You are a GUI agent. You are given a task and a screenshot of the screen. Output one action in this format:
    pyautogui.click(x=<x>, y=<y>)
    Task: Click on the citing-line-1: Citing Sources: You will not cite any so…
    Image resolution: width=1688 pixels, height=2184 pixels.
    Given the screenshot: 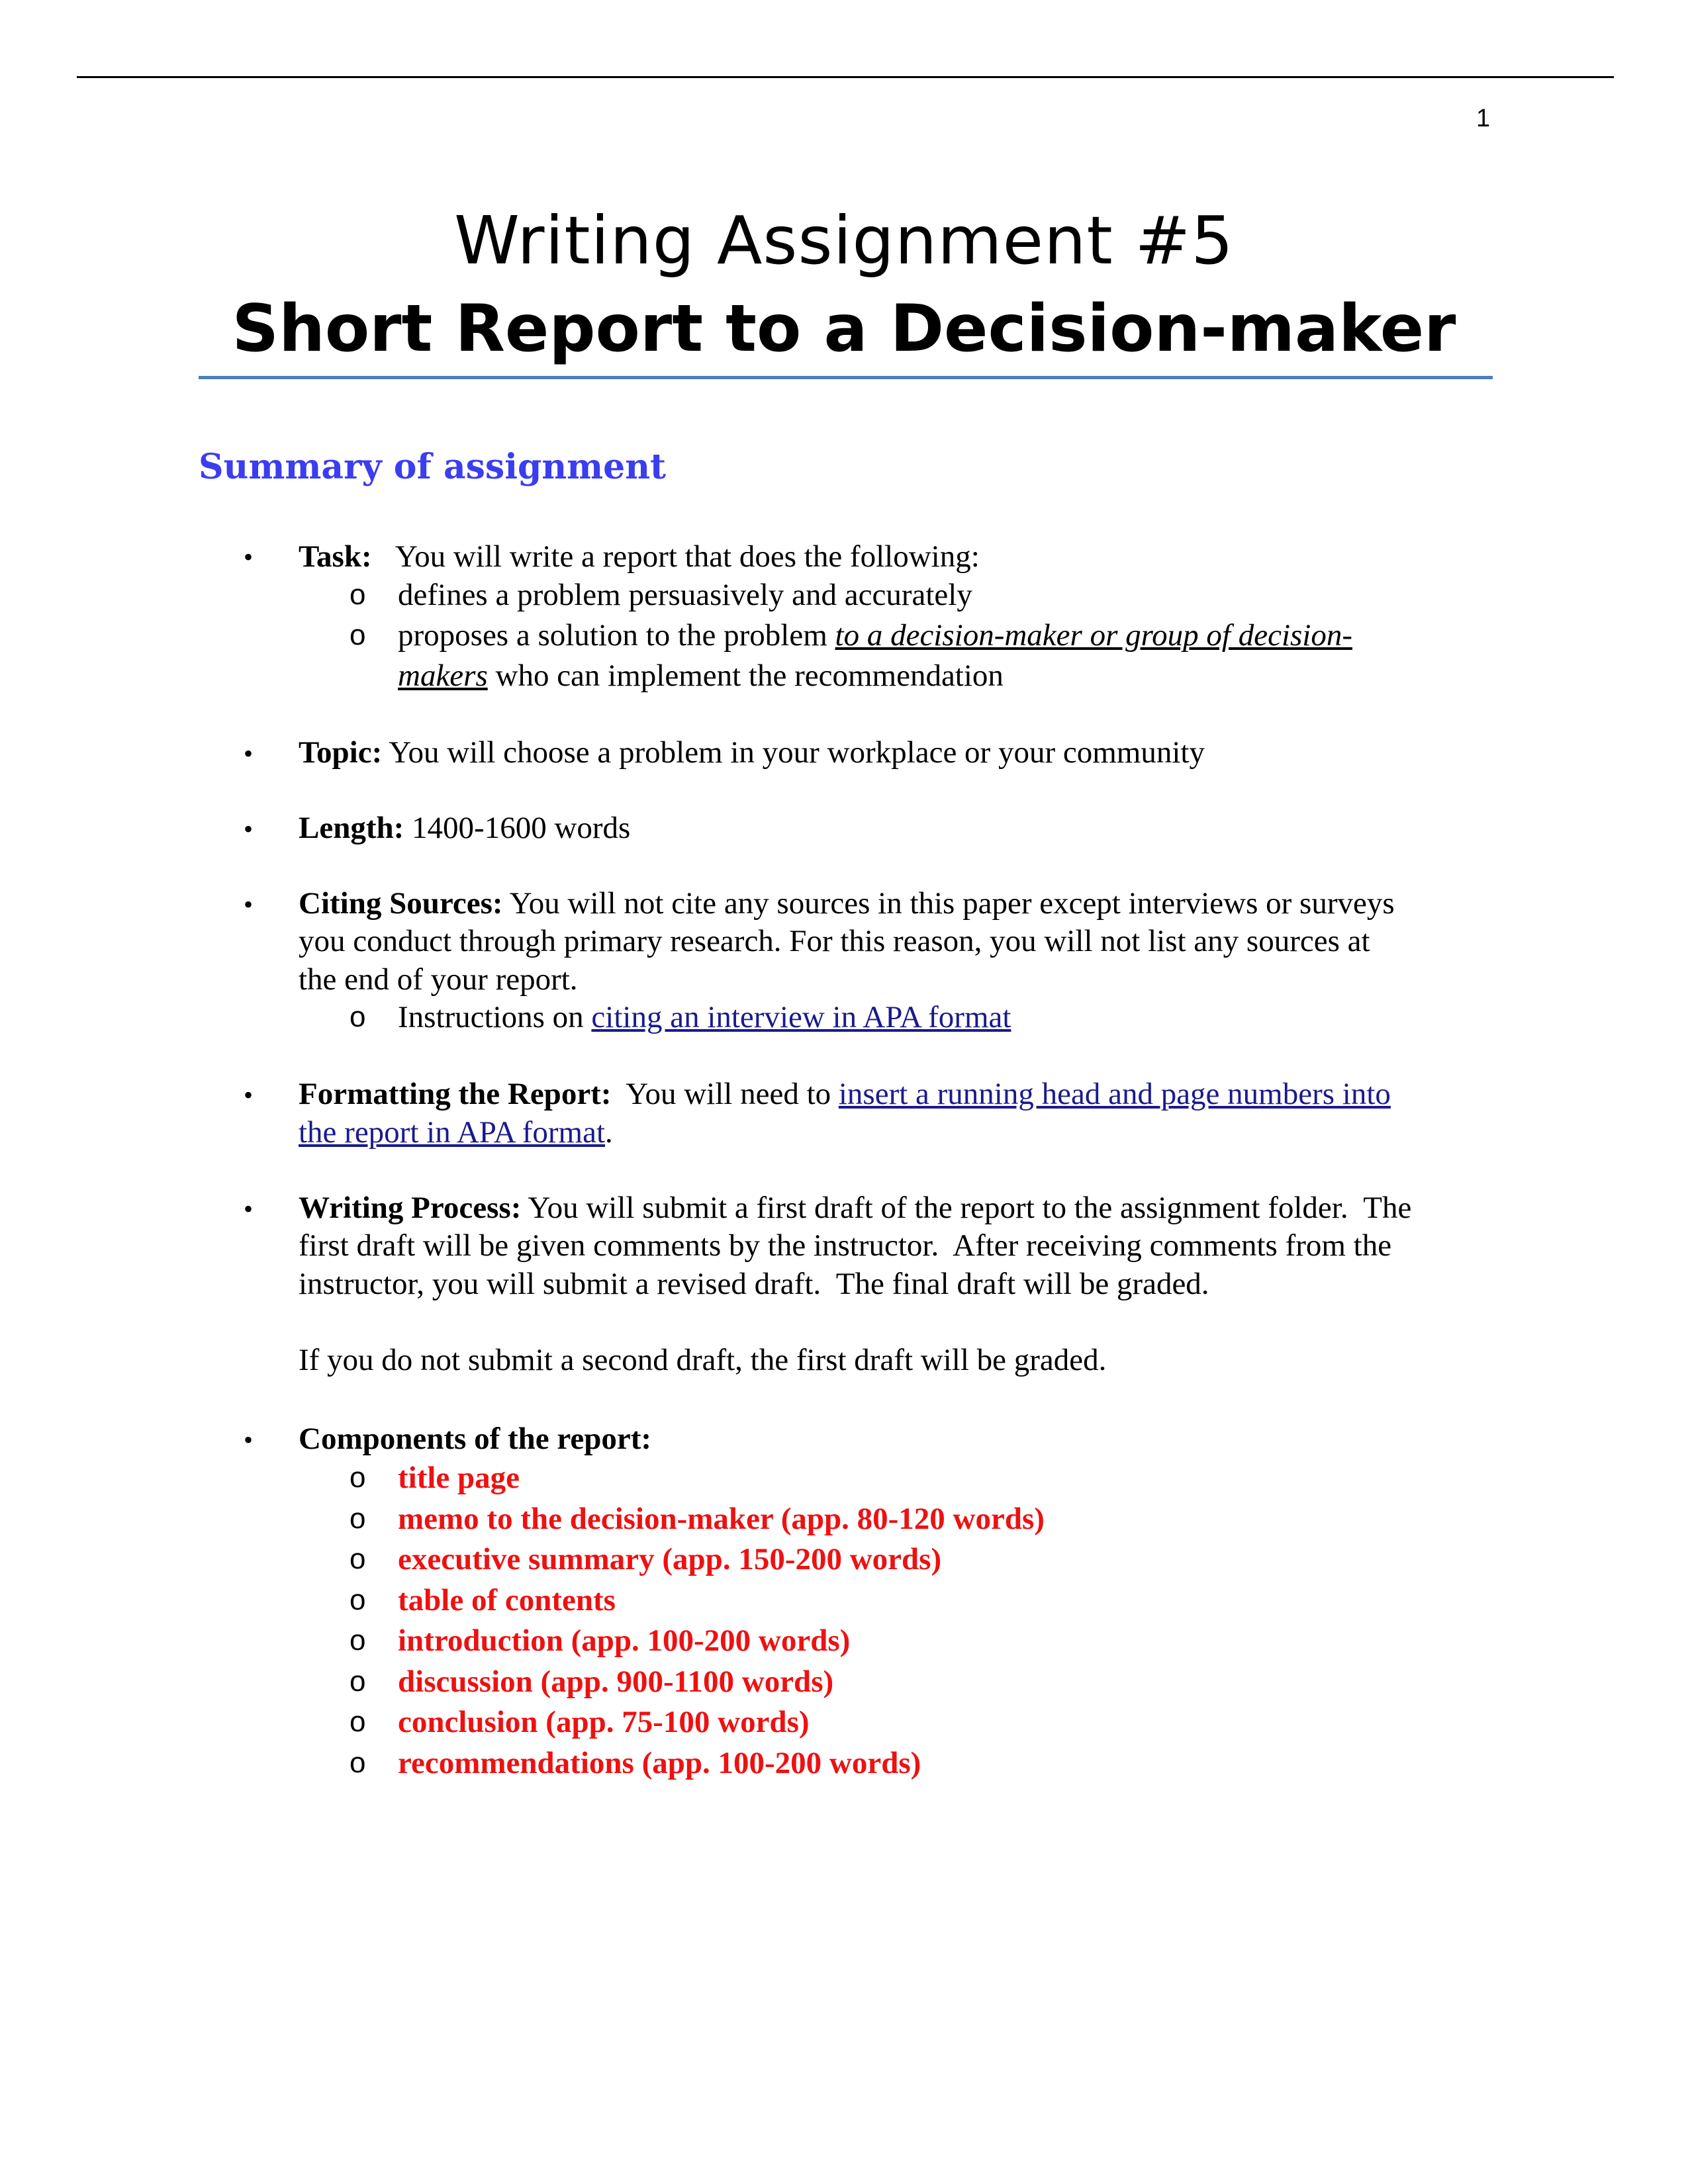 What is the action you would take?
    pyautogui.click(x=847, y=903)
    